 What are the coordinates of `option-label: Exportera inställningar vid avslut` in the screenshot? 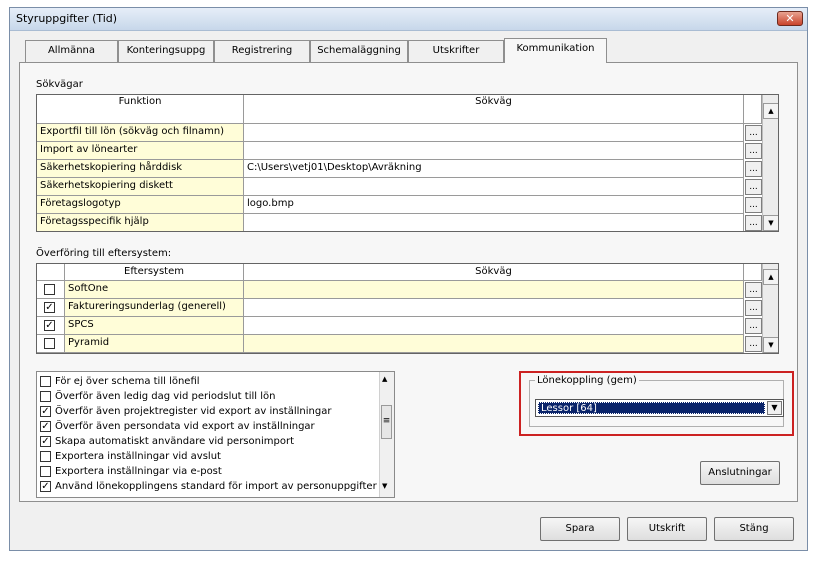 It's located at (138, 456).